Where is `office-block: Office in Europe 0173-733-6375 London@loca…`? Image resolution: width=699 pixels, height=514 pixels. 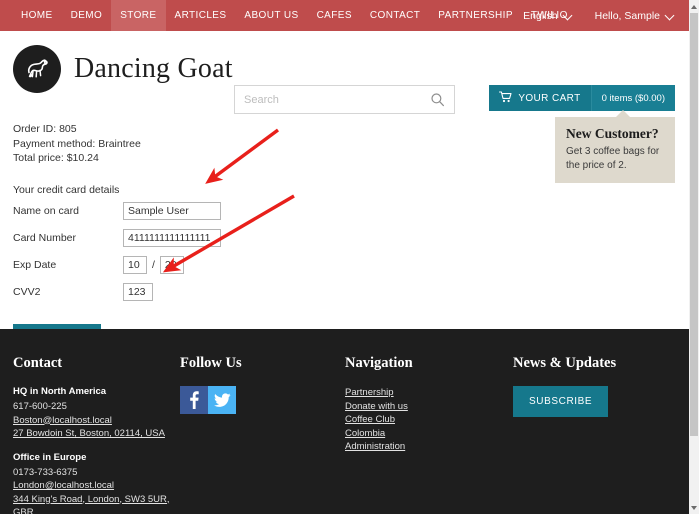 office-block: Office in Europe 0173-733-6375 London@loca… is located at coordinates (96, 483).